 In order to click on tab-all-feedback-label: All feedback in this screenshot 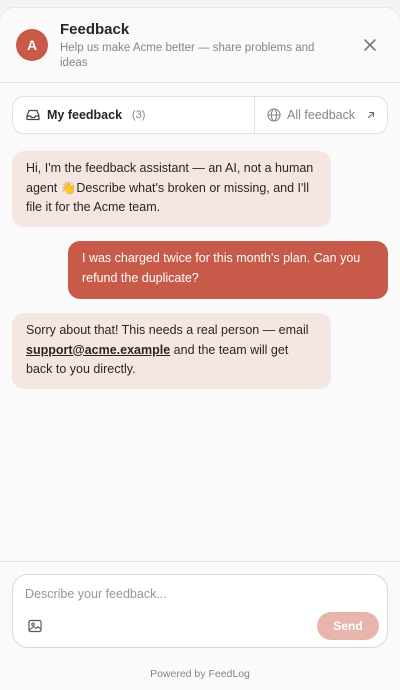, I will do `click(321, 115)`.